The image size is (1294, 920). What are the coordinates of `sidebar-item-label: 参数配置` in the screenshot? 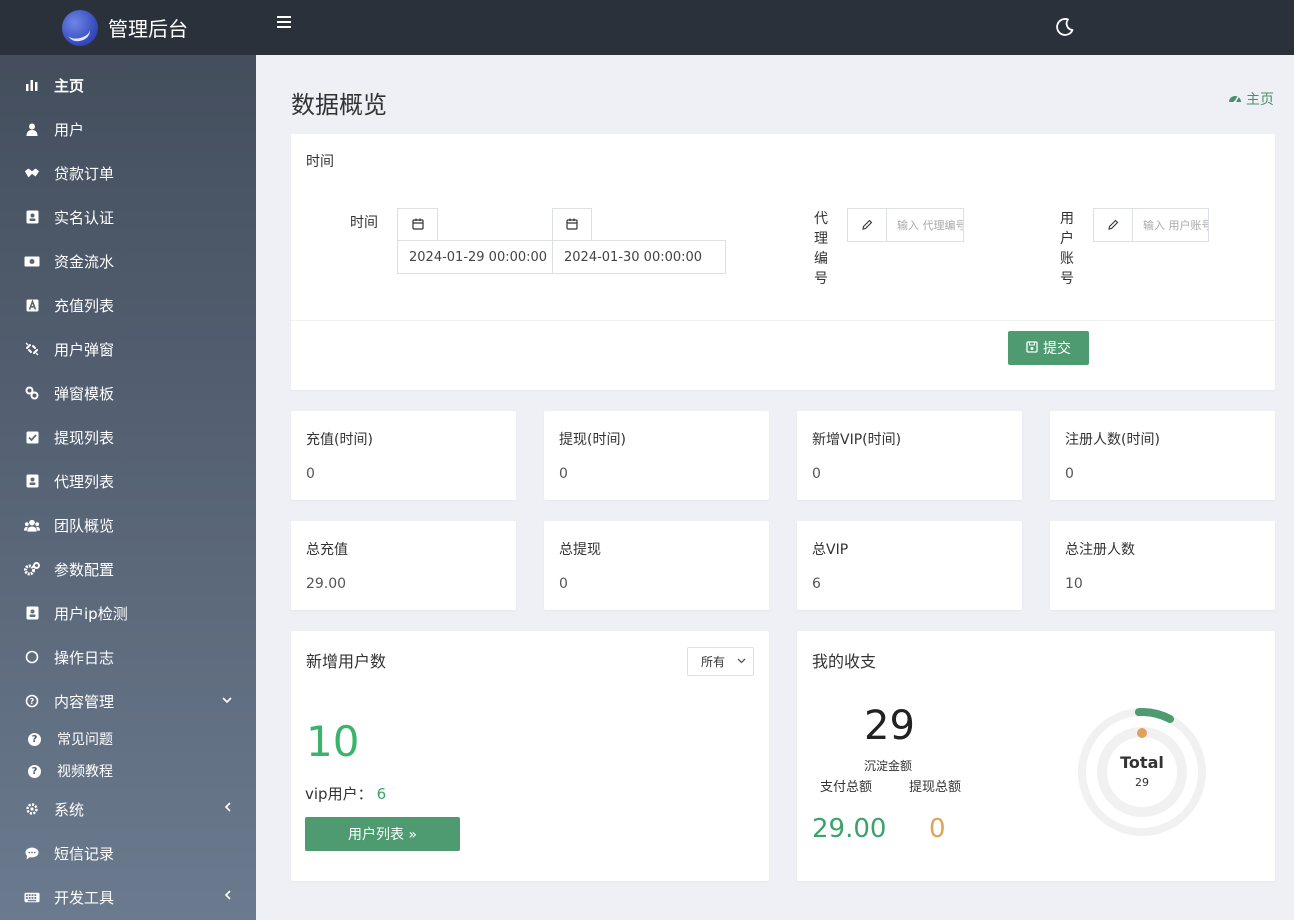 It's located at (84, 569).